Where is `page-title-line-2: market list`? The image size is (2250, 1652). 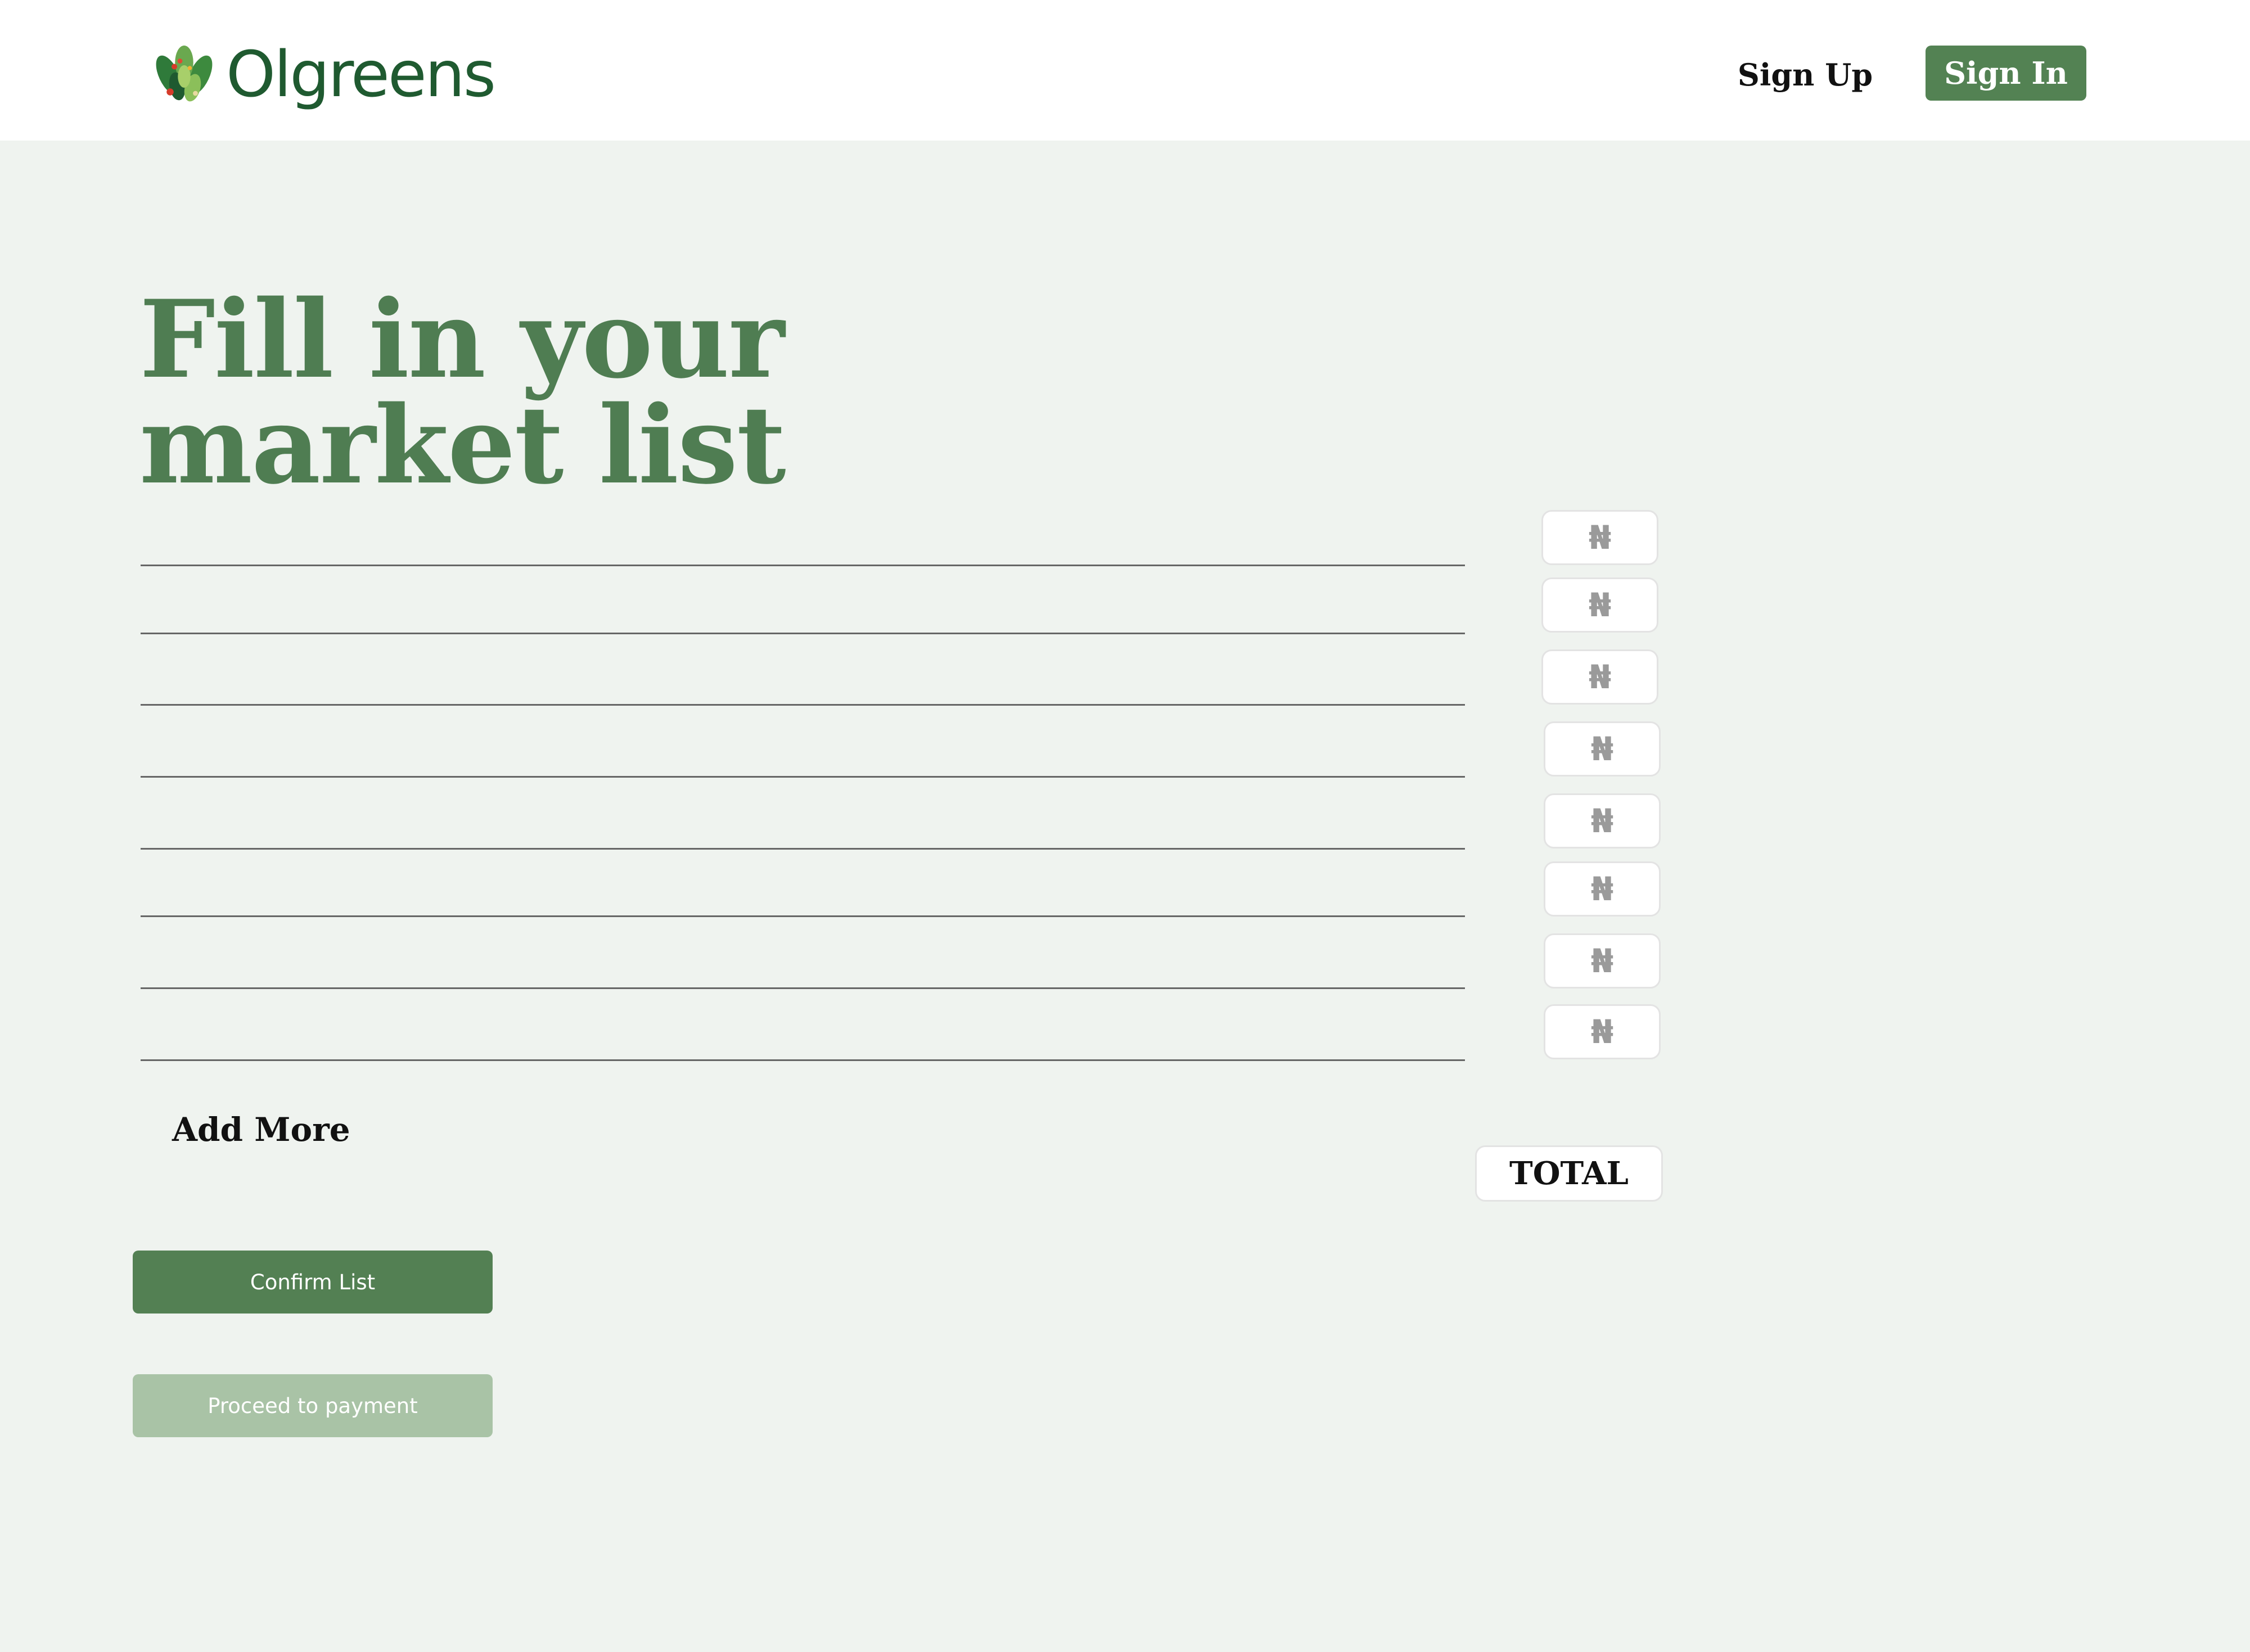 page-title-line-2: market list is located at coordinates (462, 445).